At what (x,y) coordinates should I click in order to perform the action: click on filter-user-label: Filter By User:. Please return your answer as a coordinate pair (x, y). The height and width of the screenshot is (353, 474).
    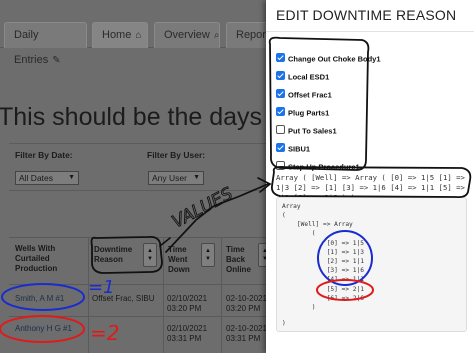
    Looking at the image, I should click on (176, 155).